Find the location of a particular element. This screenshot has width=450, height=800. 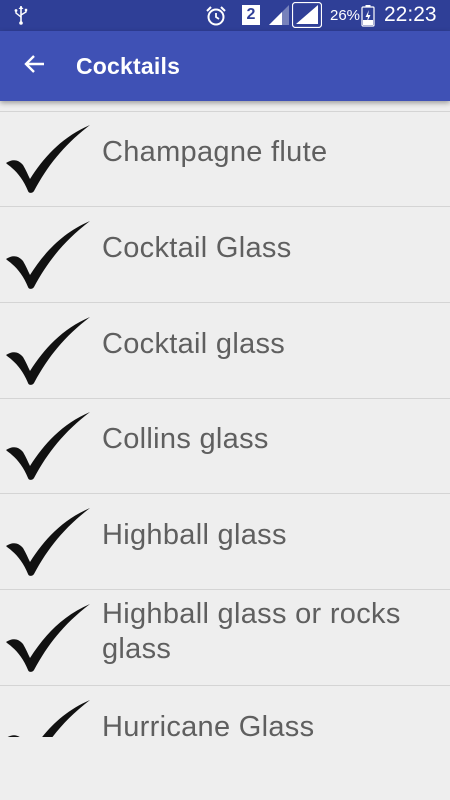

list-item: Champagne flute is located at coordinates (225, 159).